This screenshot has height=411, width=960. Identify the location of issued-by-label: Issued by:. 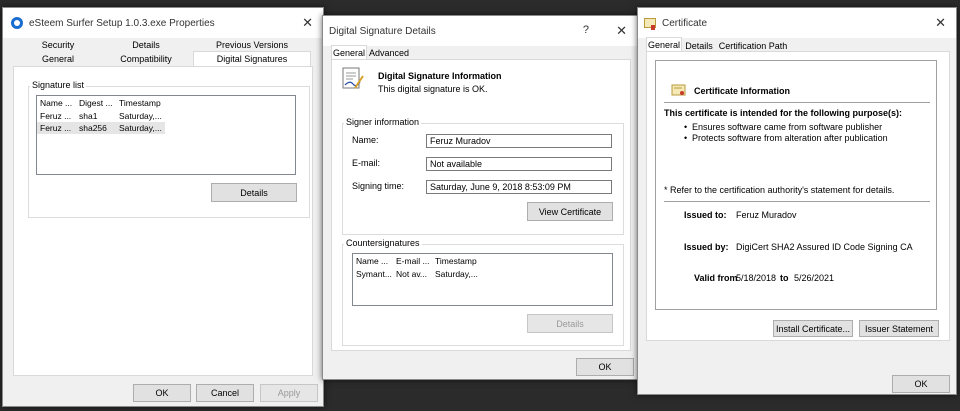
(706, 247).